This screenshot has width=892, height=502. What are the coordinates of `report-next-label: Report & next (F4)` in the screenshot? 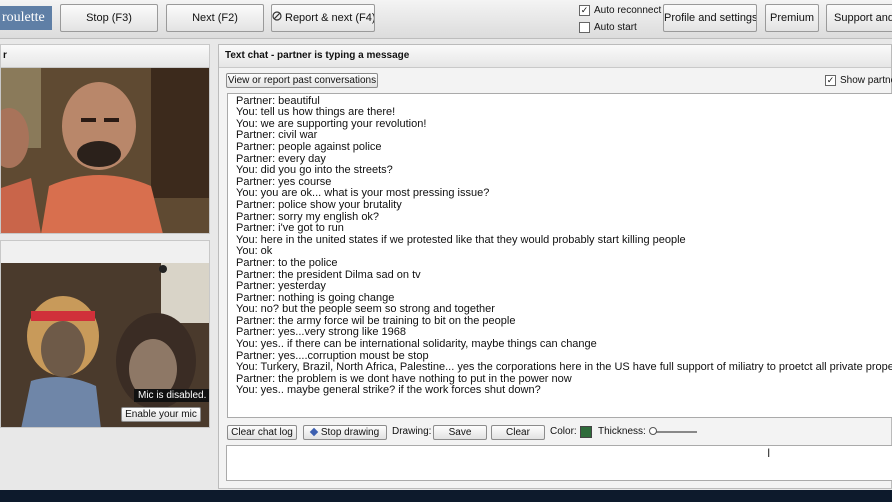 It's located at (330, 18).